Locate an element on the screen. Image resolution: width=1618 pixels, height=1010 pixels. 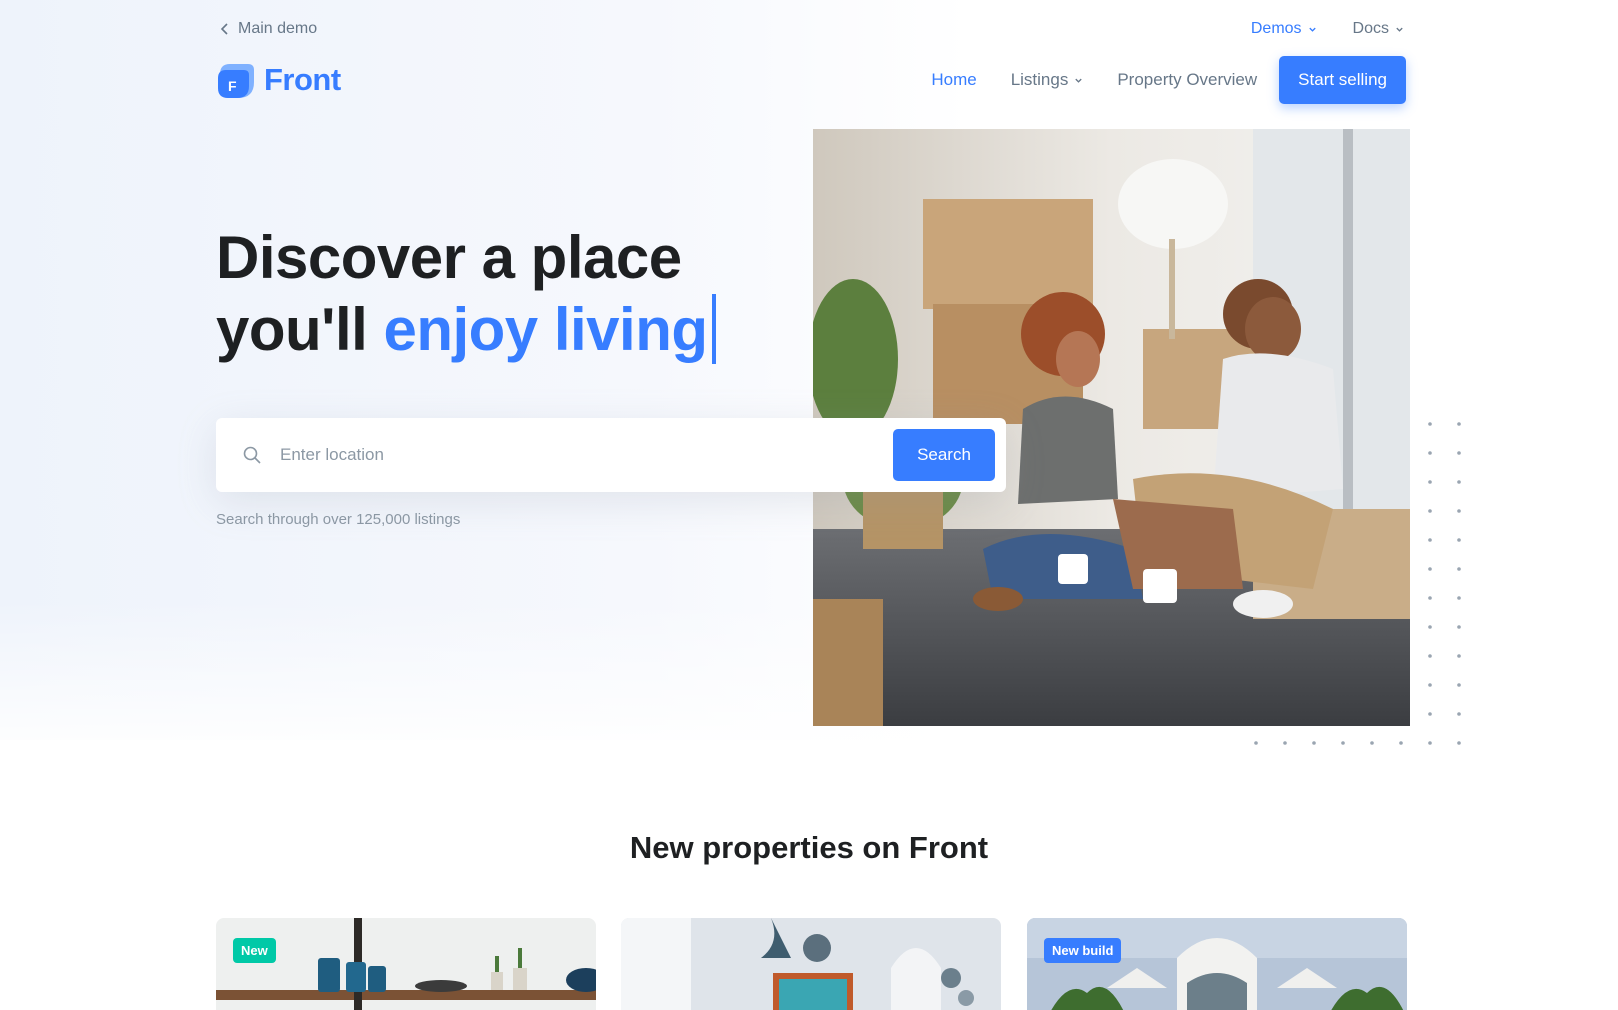
headline-line-2: you'll enjoy living is located at coordinates (477, 330).